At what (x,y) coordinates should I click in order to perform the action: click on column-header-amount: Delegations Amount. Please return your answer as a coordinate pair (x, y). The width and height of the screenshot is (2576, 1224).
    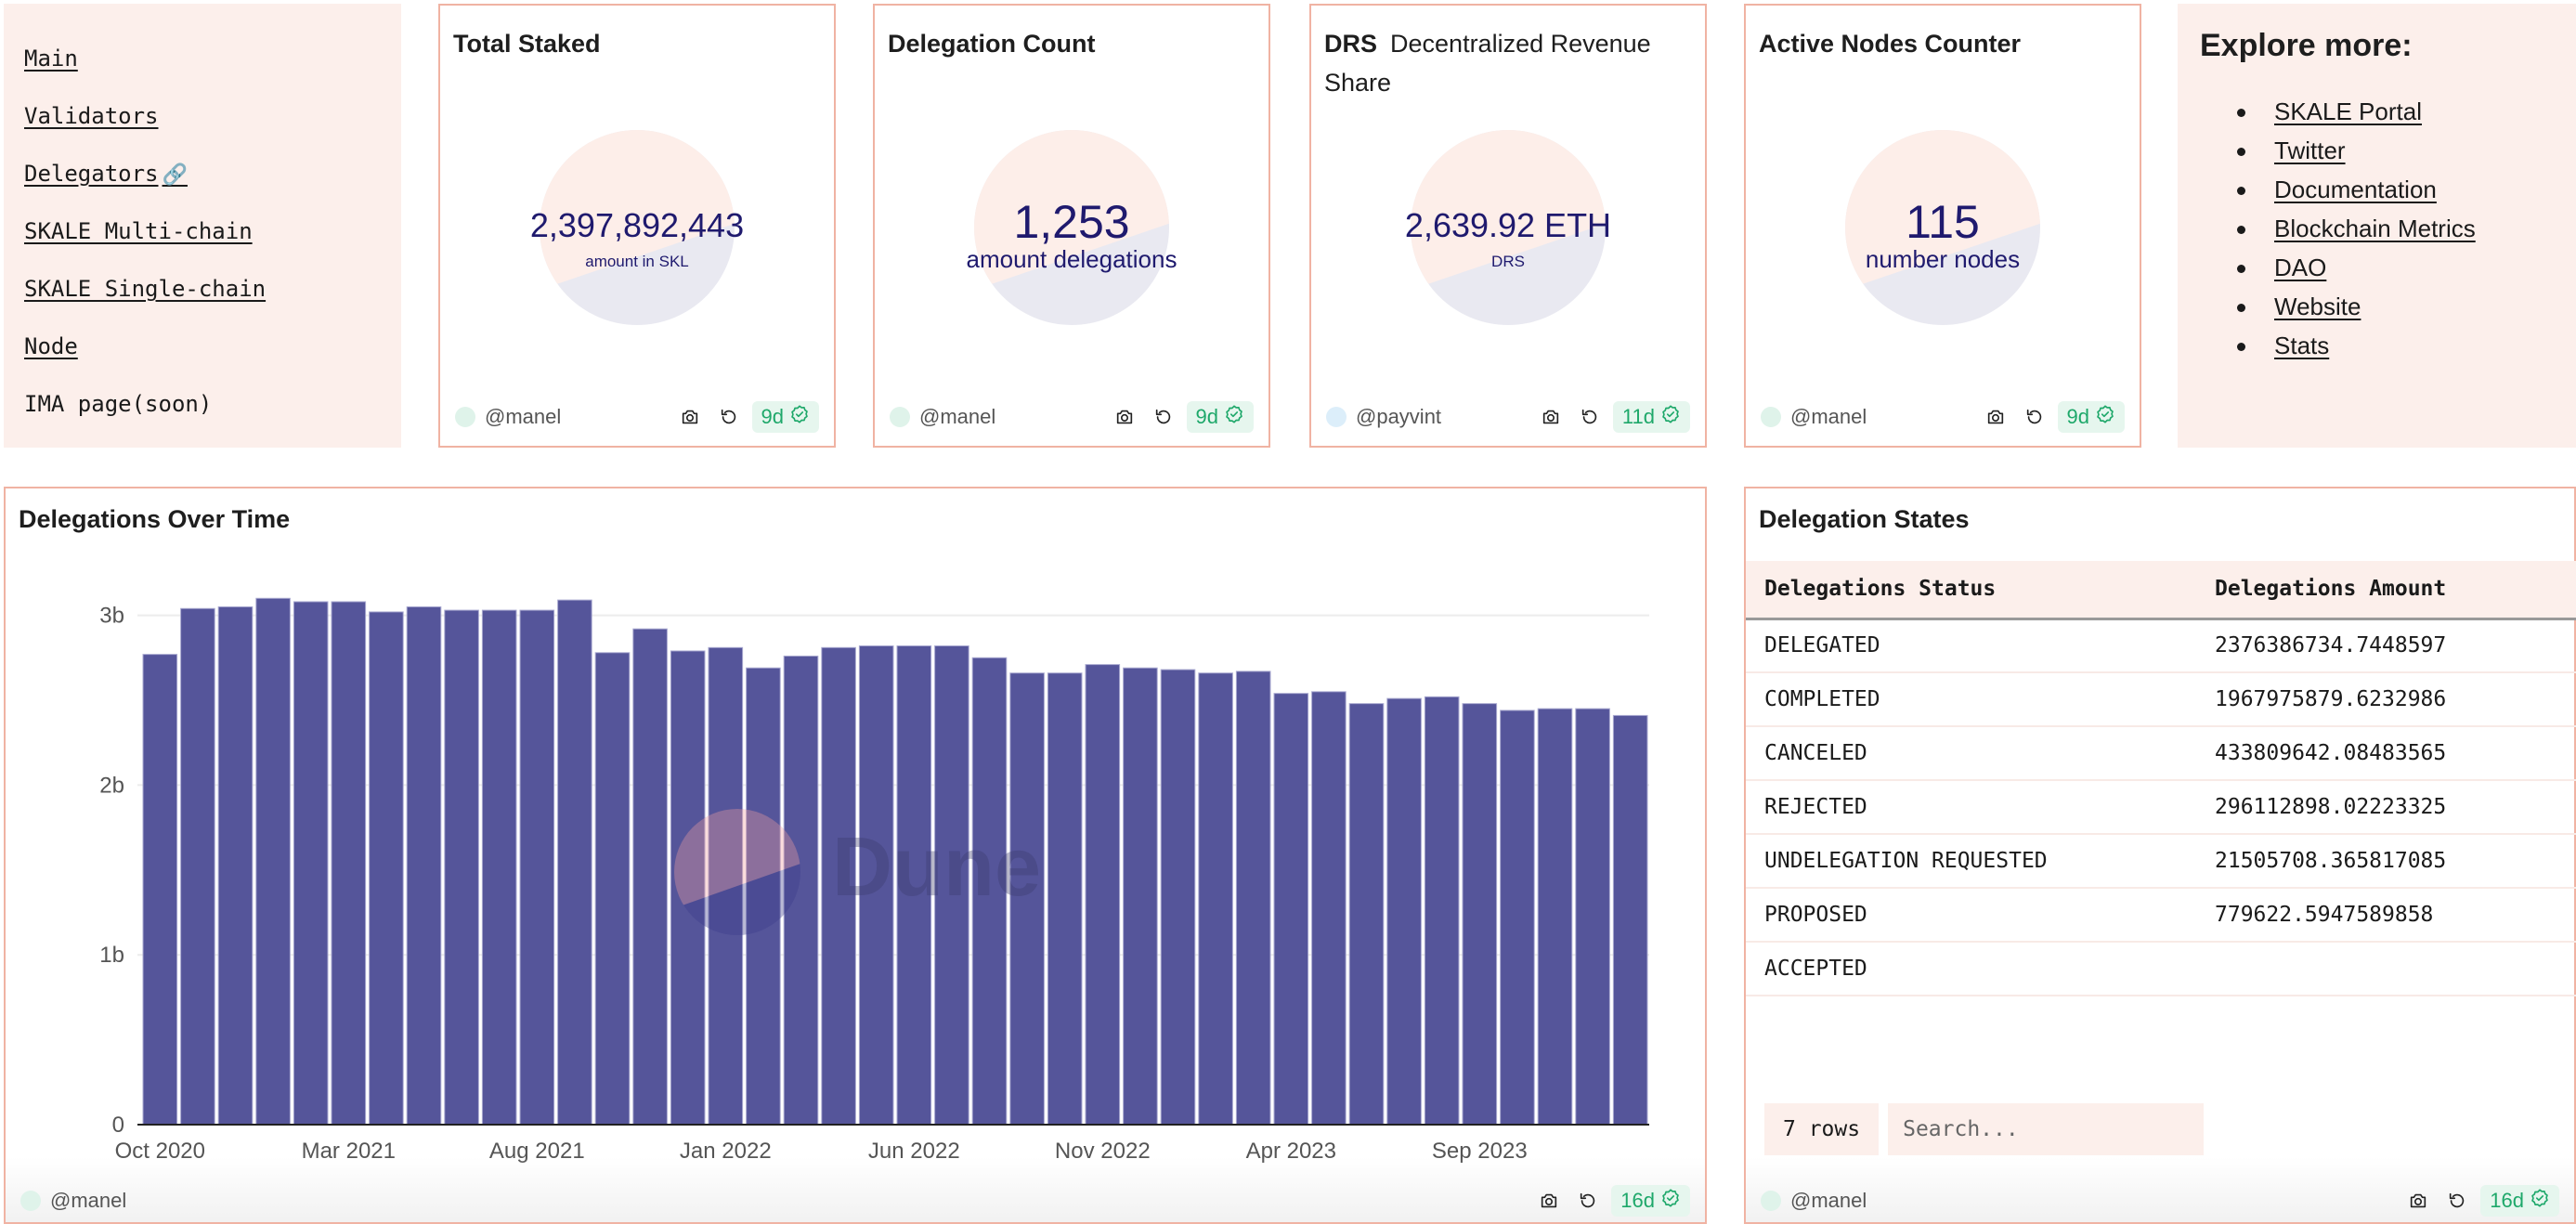
    Looking at the image, I should click on (2386, 590).